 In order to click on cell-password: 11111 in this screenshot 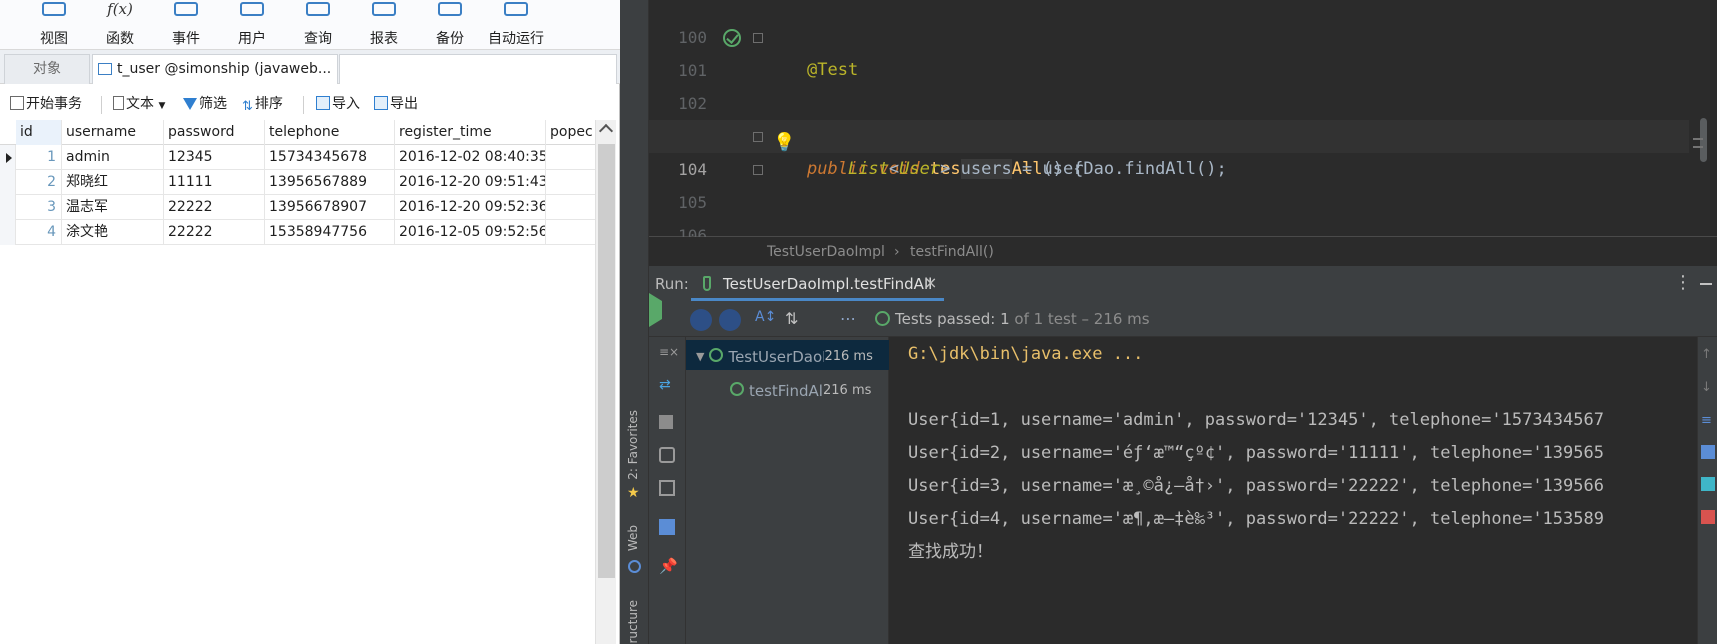, I will do `click(214, 182)`.